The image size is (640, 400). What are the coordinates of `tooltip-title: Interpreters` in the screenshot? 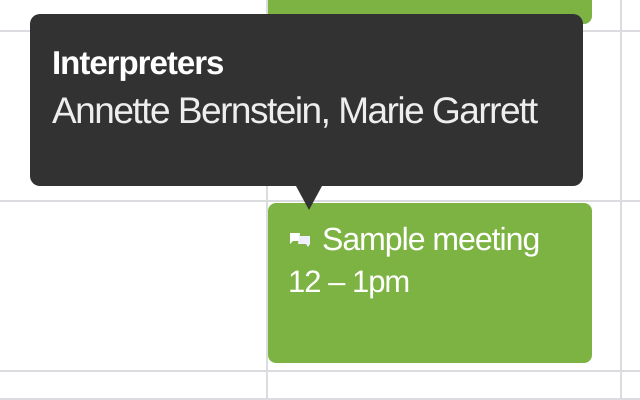 It's located at (138, 63).